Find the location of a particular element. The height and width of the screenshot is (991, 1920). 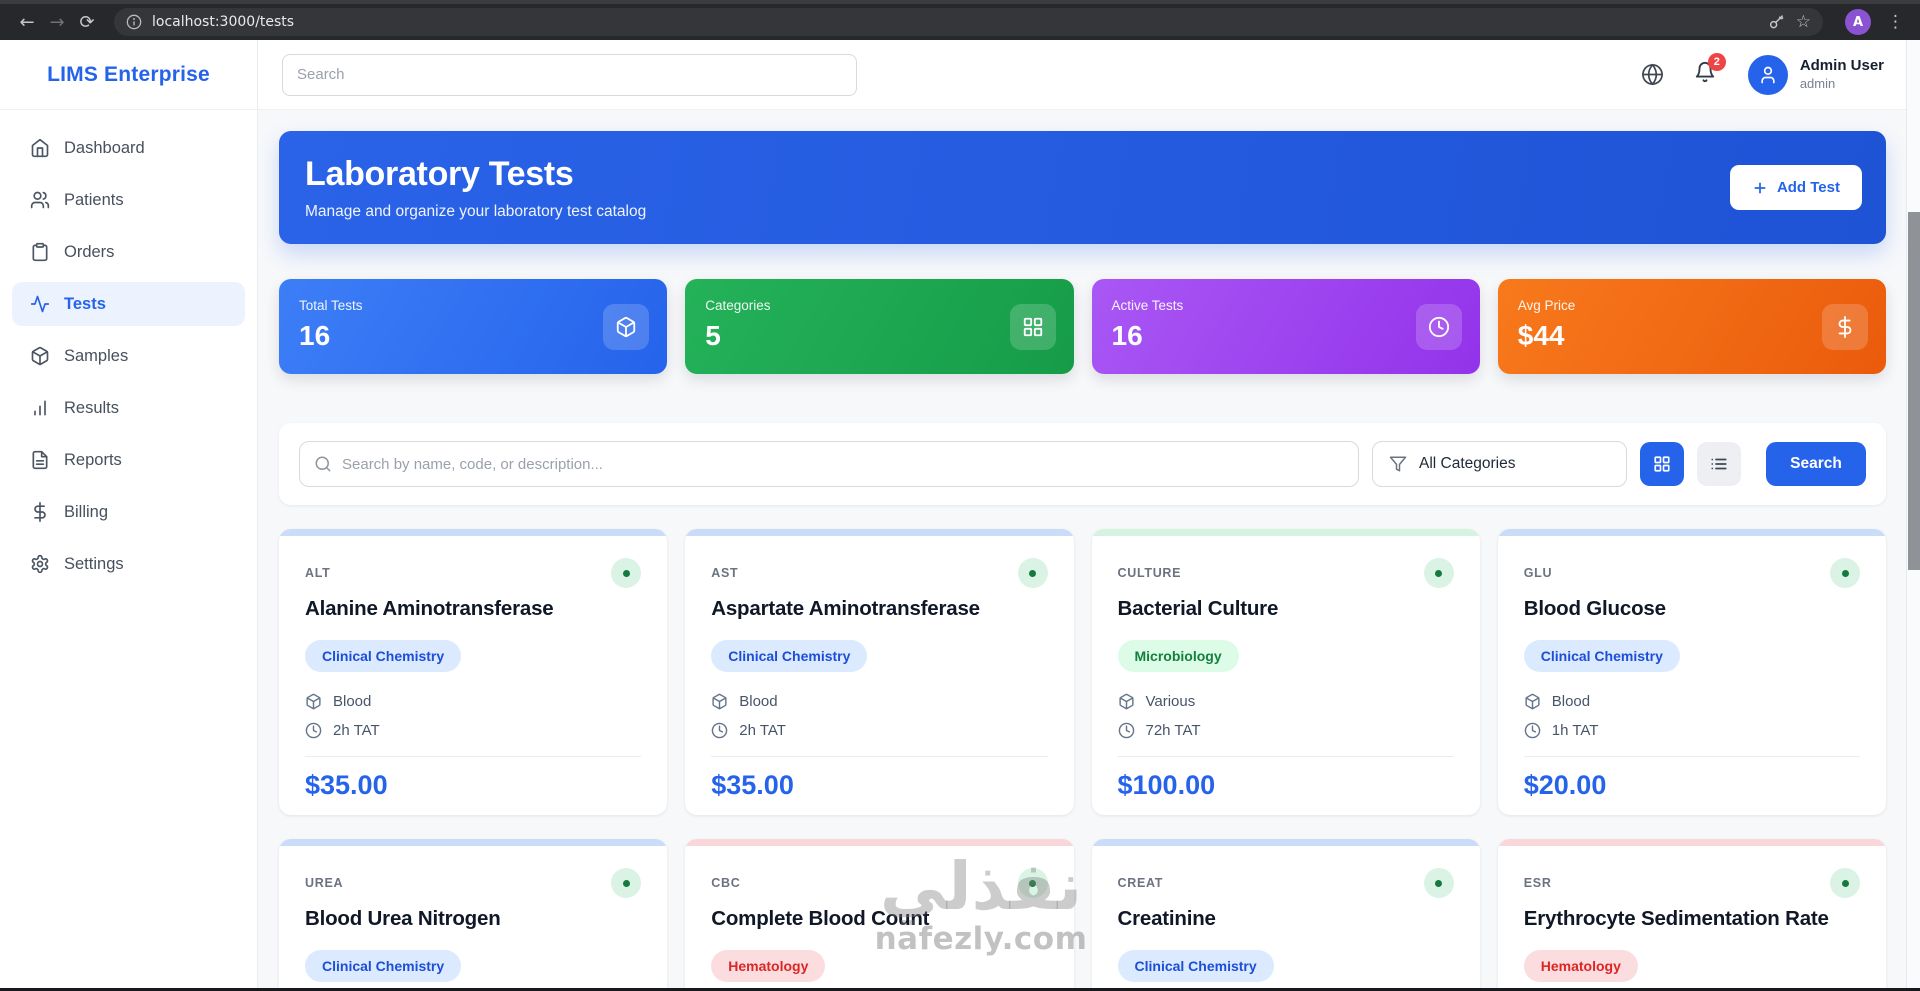

scrollbar-thumb is located at coordinates (1914, 391).